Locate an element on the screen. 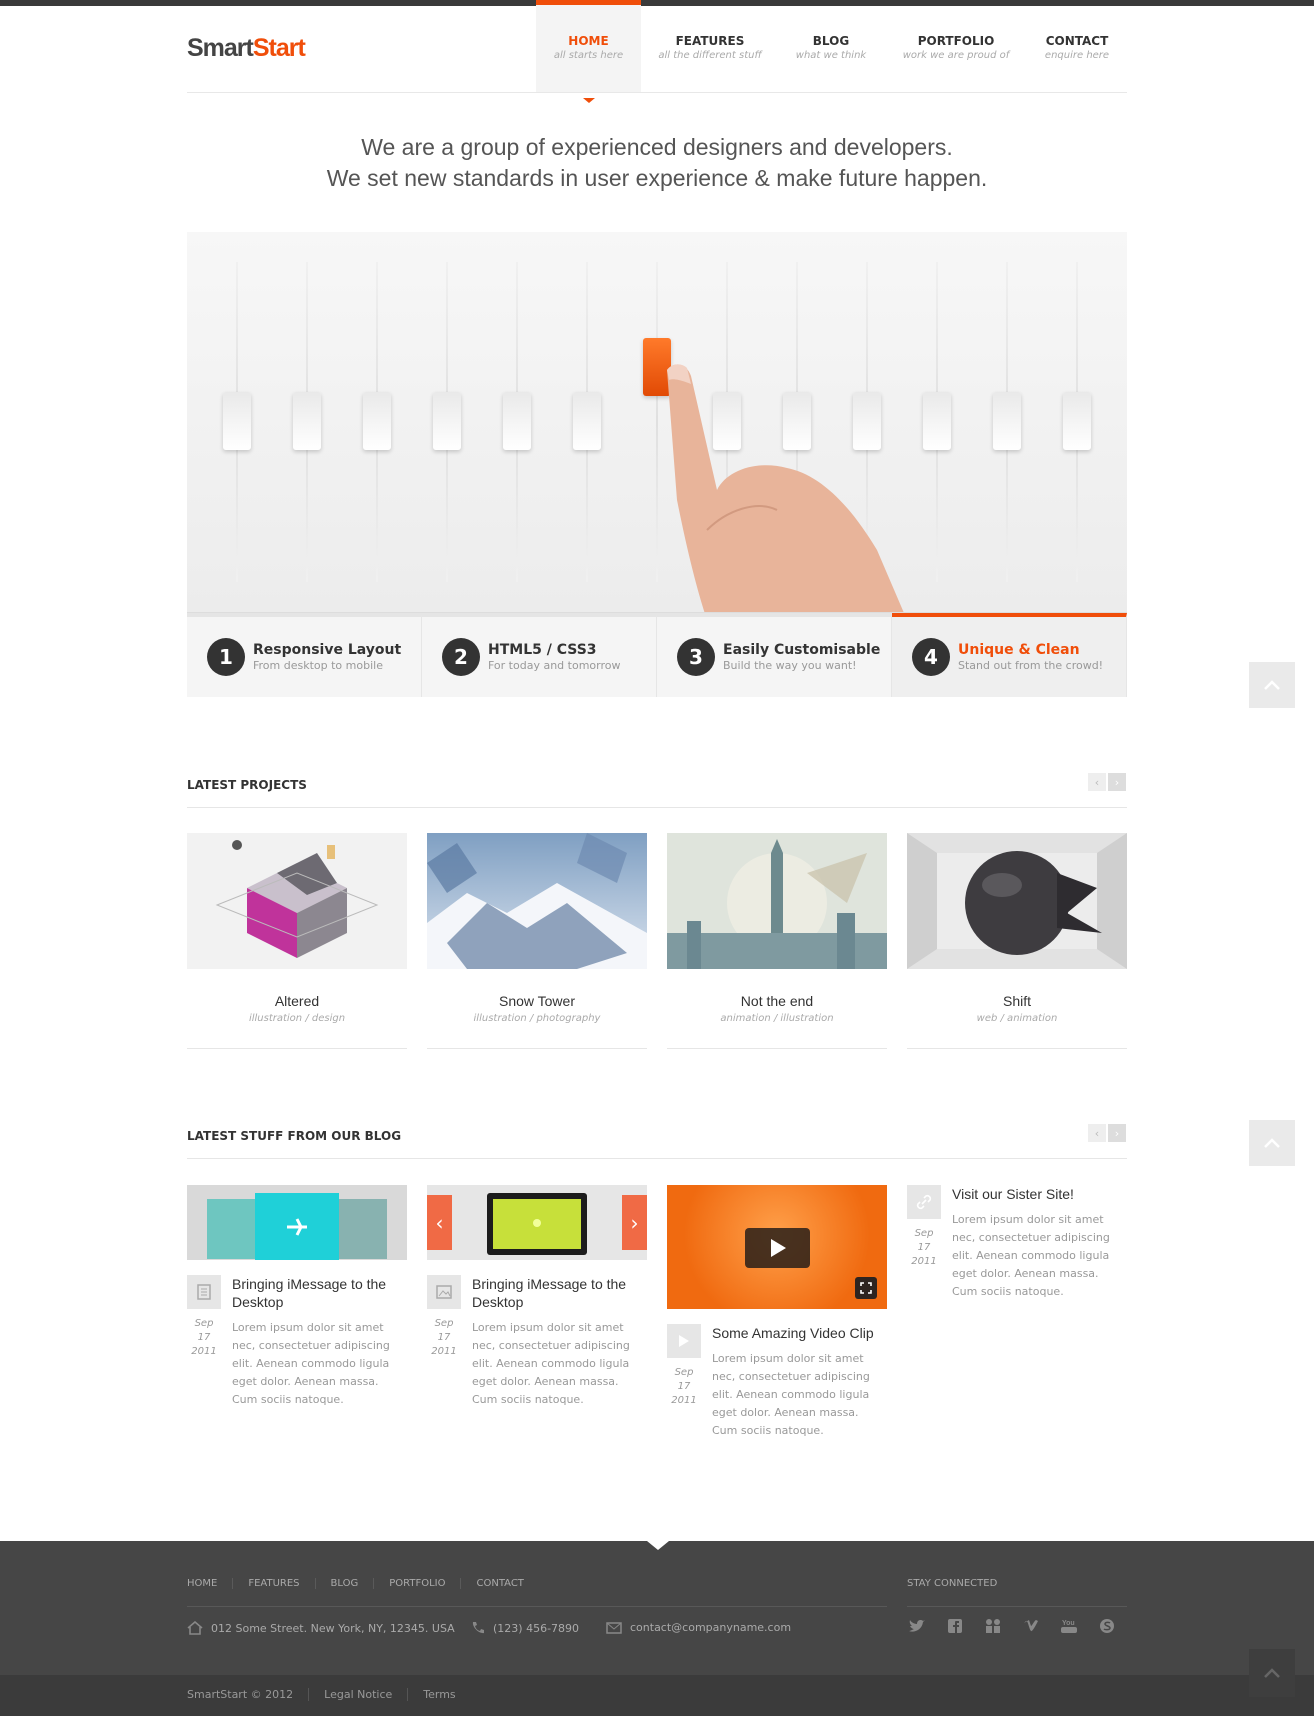  youtube-icon: You is located at coordinates (1069, 1626).